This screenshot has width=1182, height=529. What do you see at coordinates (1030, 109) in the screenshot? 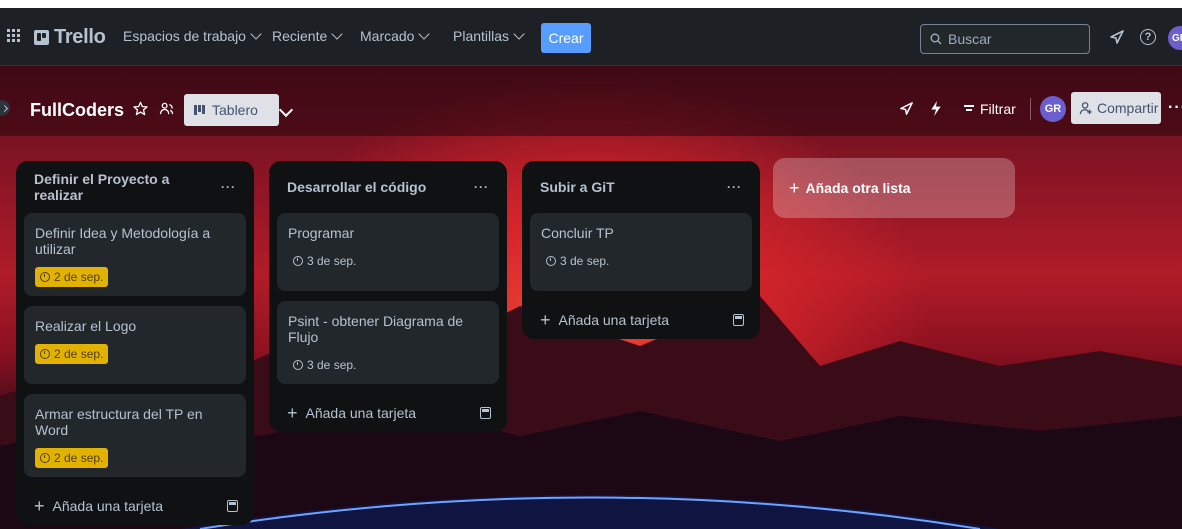
I see `header-divider` at bounding box center [1030, 109].